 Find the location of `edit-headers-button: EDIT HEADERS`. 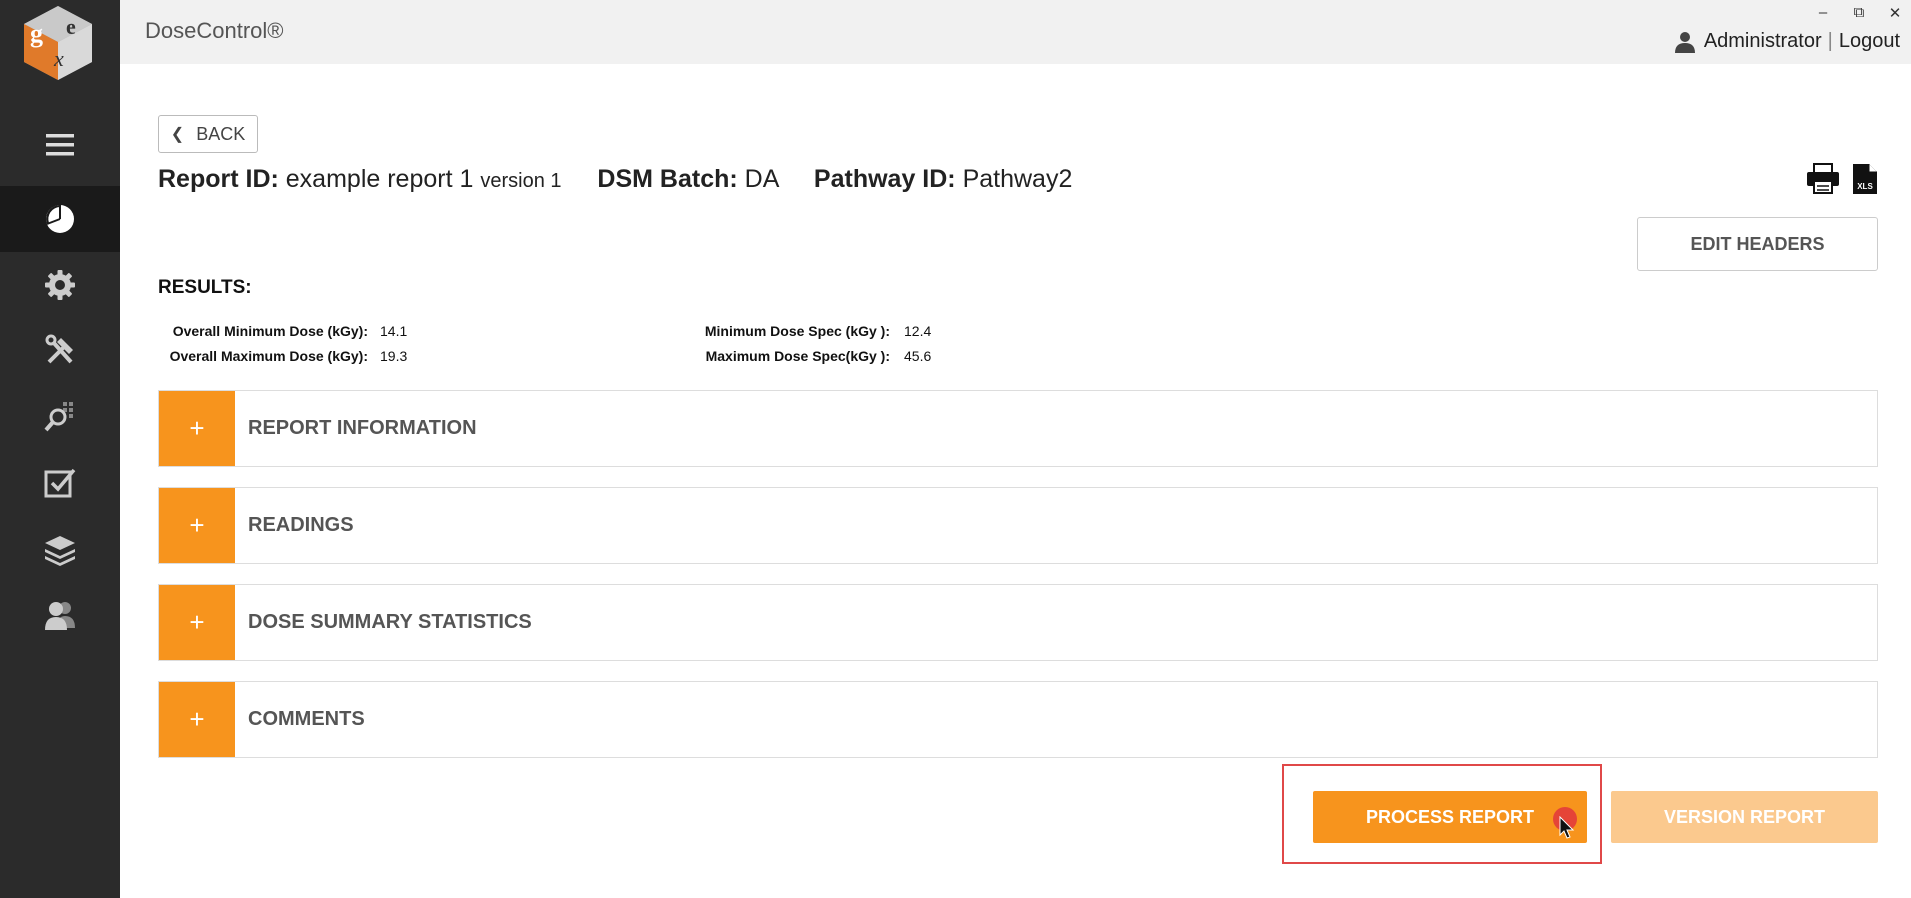

edit-headers-button: EDIT HEADERS is located at coordinates (1757, 244).